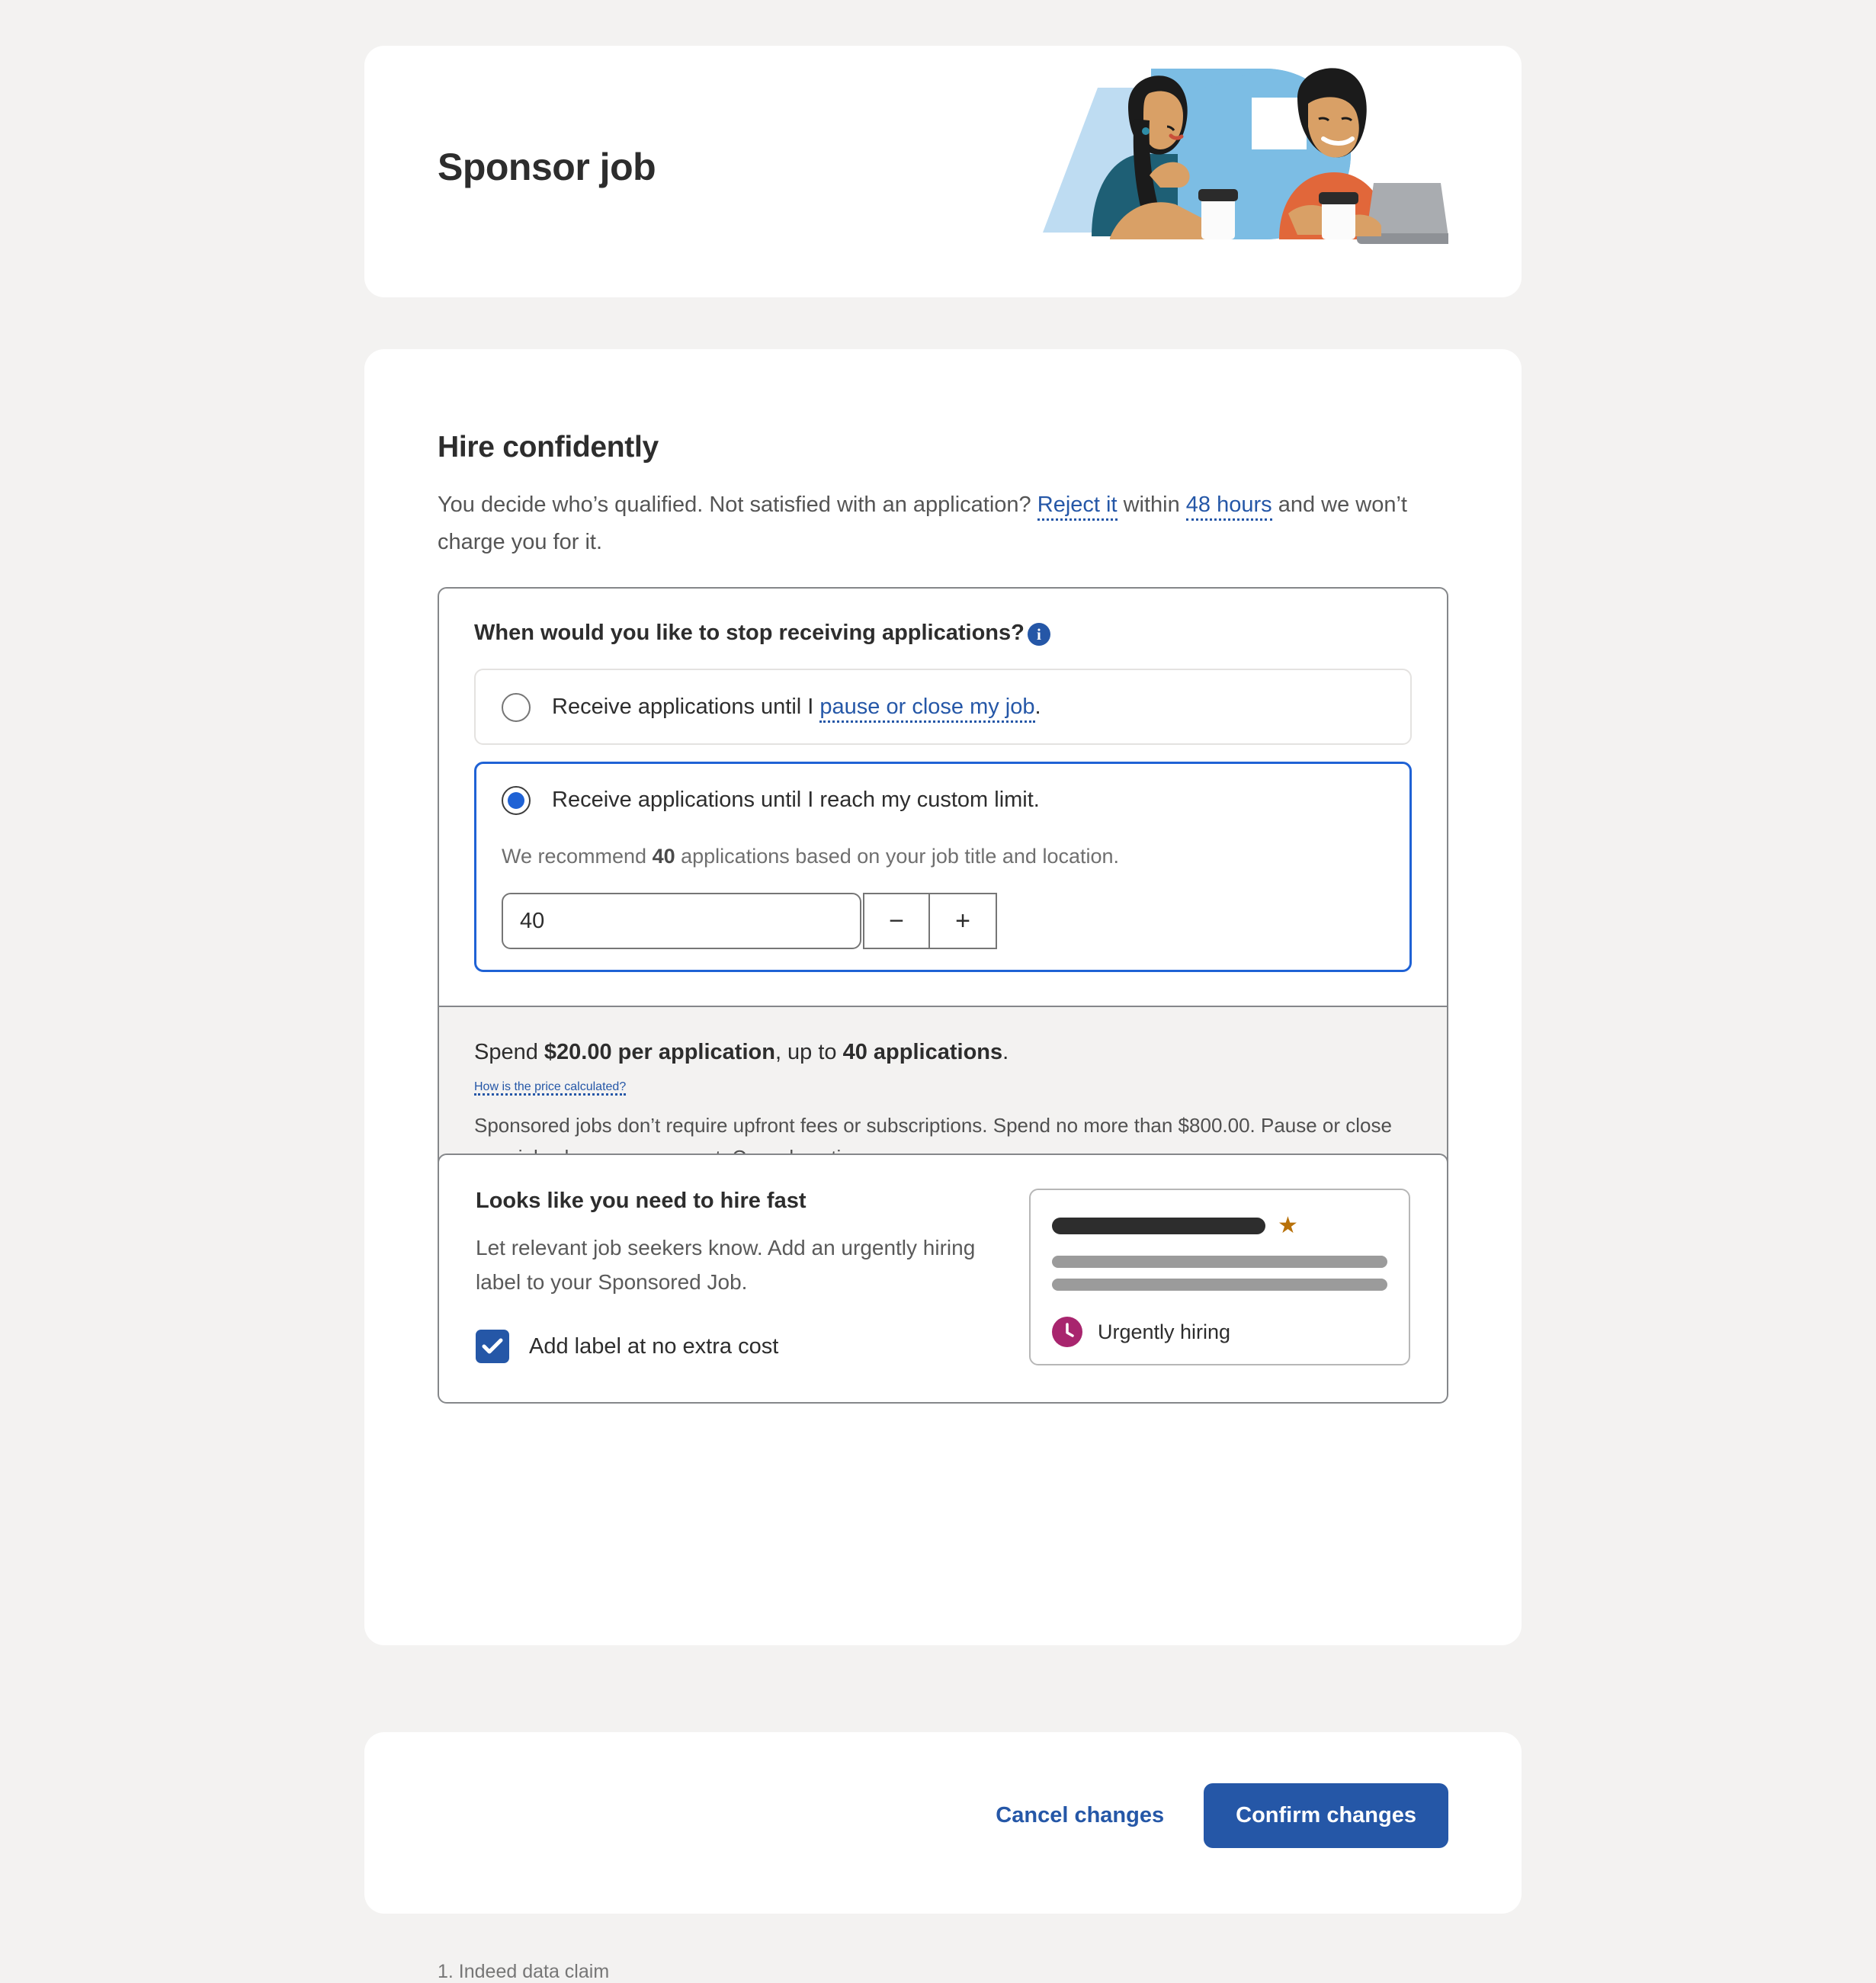 The width and height of the screenshot is (1876, 1983). I want to click on increment-button: +, so click(963, 921).